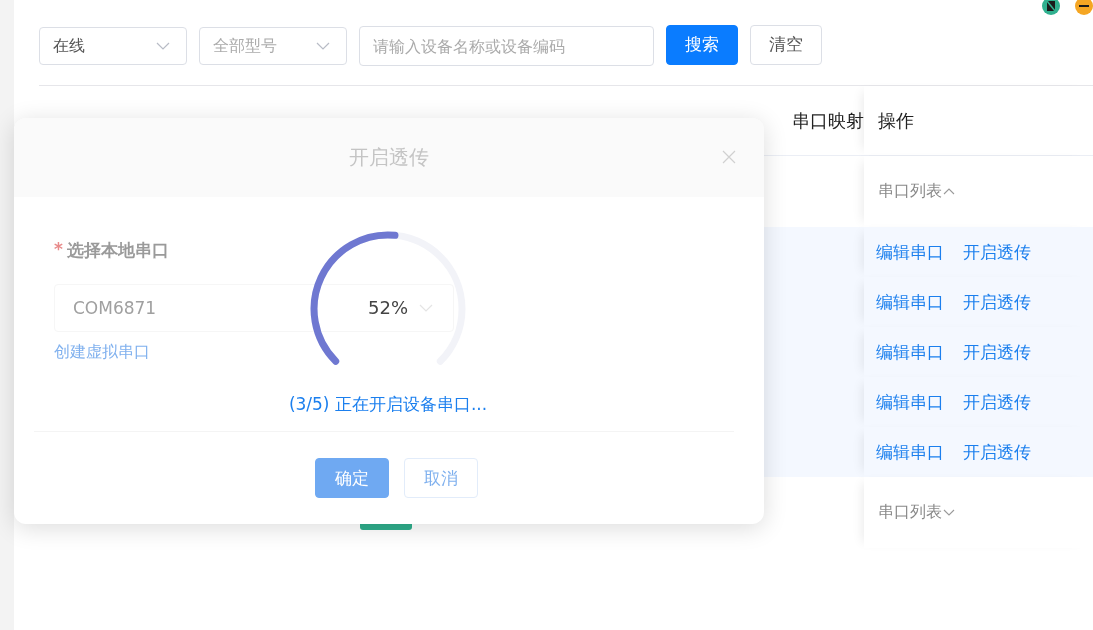  Describe the element at coordinates (112, 250) in the screenshot. I see `field-label: * 选择本地串口` at that location.